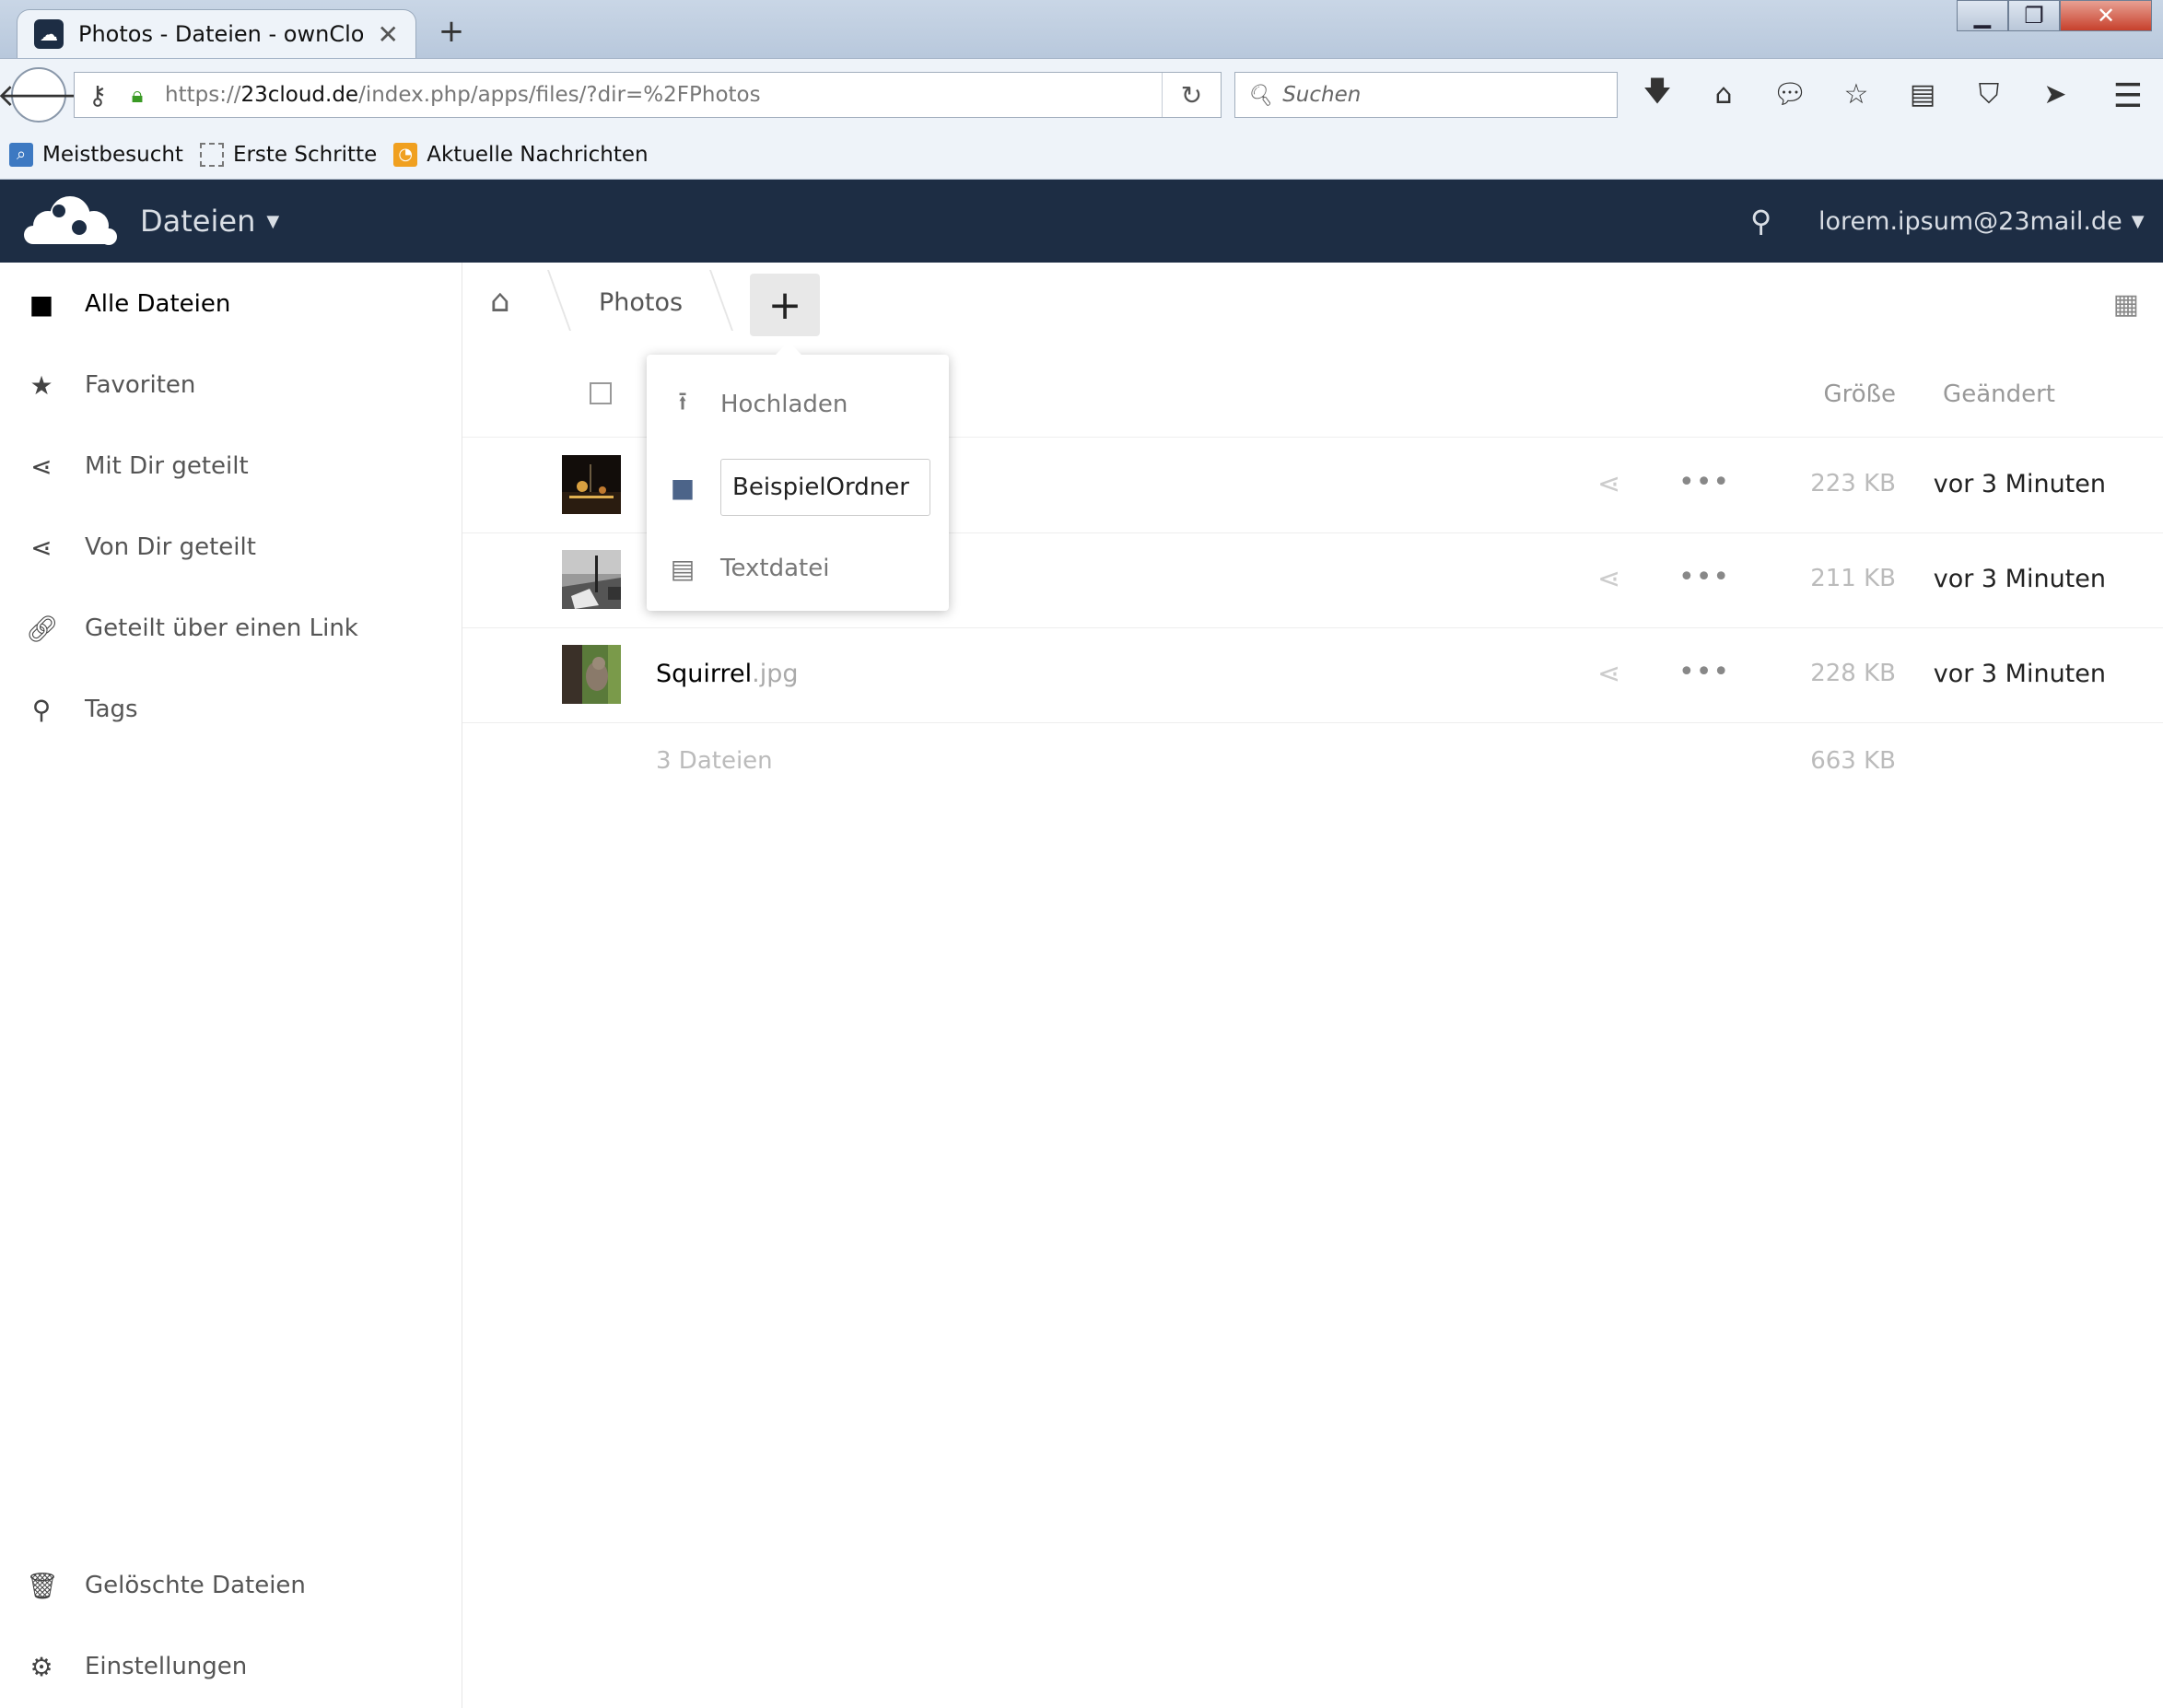 Image resolution: width=2163 pixels, height=1708 pixels. Describe the element at coordinates (1260, 95) in the screenshot. I see `search-icon: 🔍︎` at that location.